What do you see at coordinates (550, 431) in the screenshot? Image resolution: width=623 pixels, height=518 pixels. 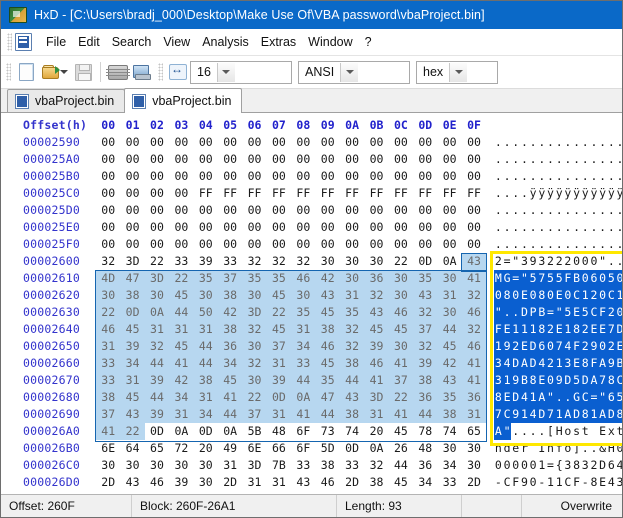 I see `ascii-cell: [` at bounding box center [550, 431].